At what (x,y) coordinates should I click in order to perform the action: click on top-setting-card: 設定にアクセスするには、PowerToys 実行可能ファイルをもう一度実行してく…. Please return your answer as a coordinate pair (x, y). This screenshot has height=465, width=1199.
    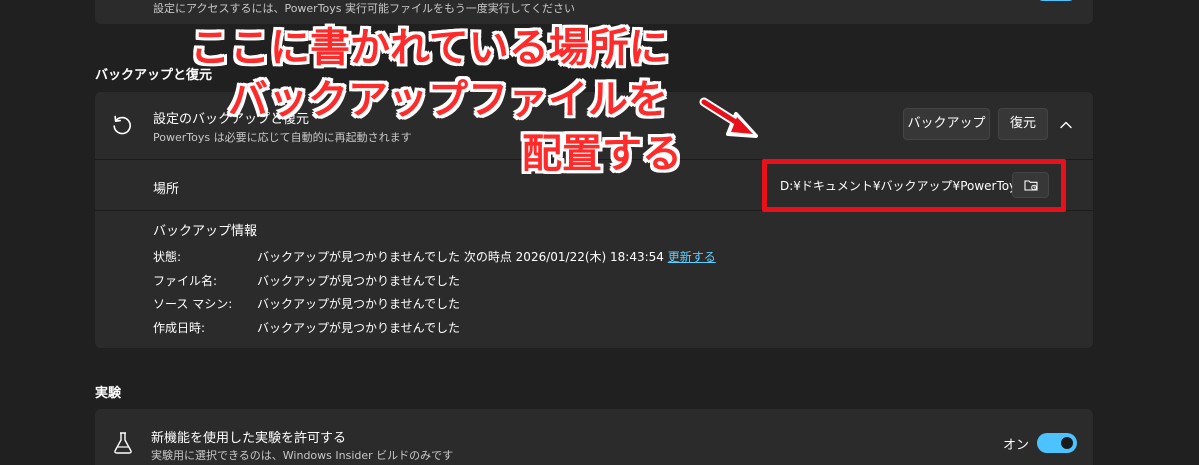
    Looking at the image, I should click on (594, 12).